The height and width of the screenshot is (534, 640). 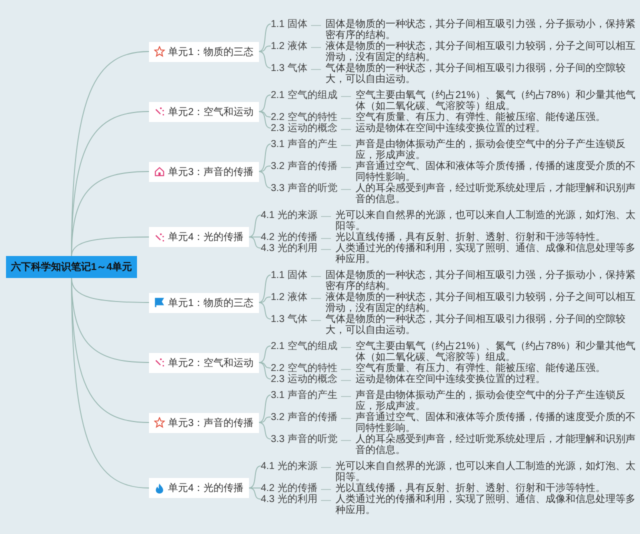 I want to click on flame-icon, so click(x=160, y=488).